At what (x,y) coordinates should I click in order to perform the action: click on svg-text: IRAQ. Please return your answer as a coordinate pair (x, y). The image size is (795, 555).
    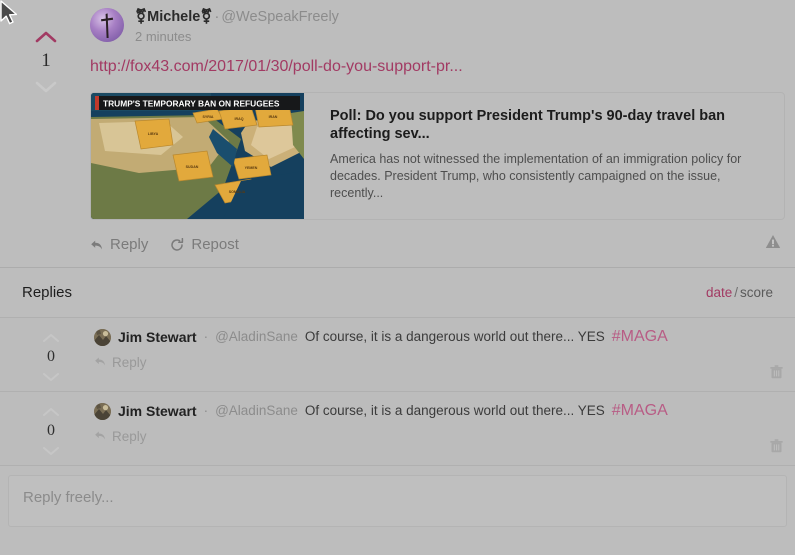
    Looking at the image, I should click on (239, 119).